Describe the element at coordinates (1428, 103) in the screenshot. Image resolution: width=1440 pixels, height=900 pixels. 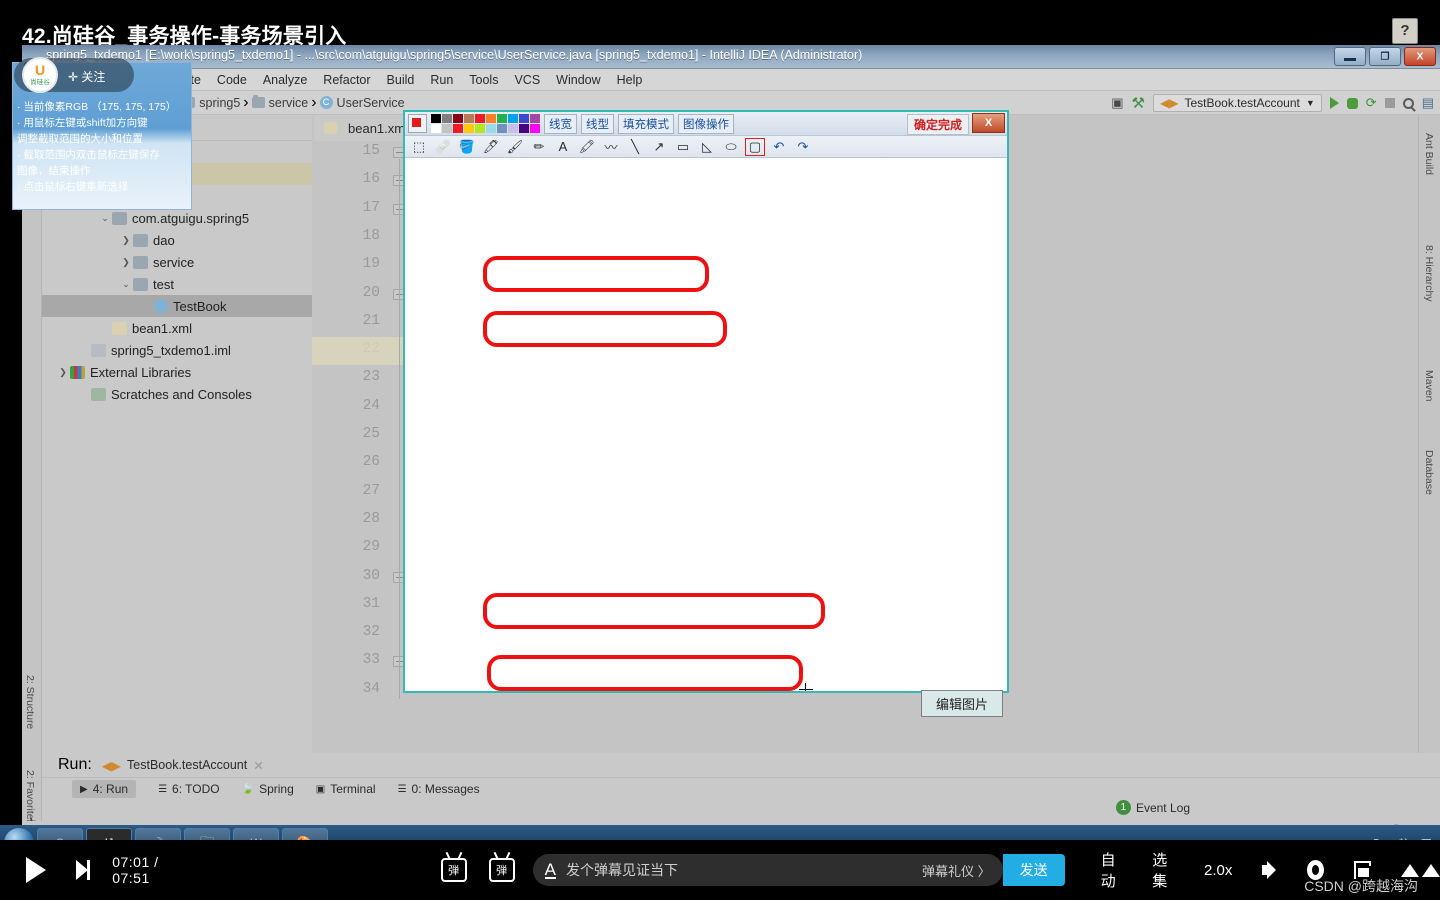
I see `project-structure-icon: ▤` at that location.